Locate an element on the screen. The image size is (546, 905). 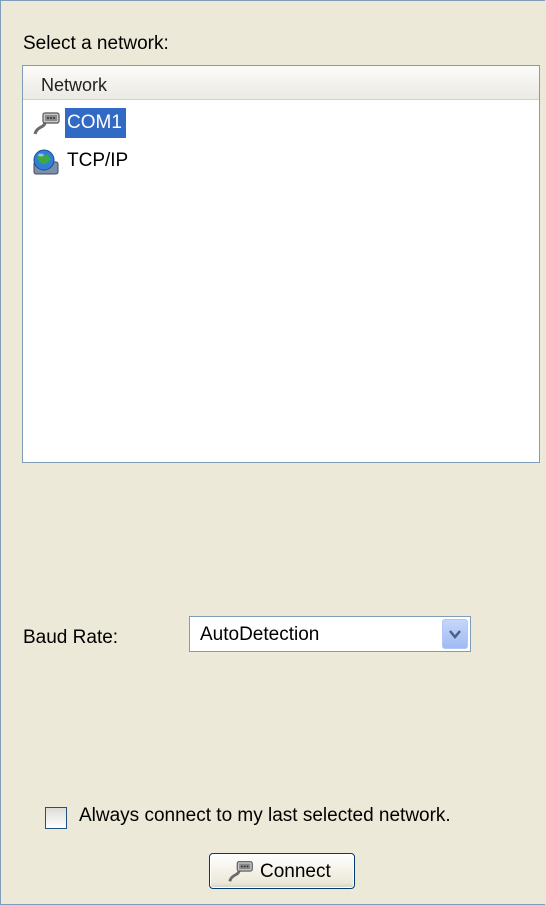
list-item-tcpip: TCP/IP is located at coordinates (282, 161).